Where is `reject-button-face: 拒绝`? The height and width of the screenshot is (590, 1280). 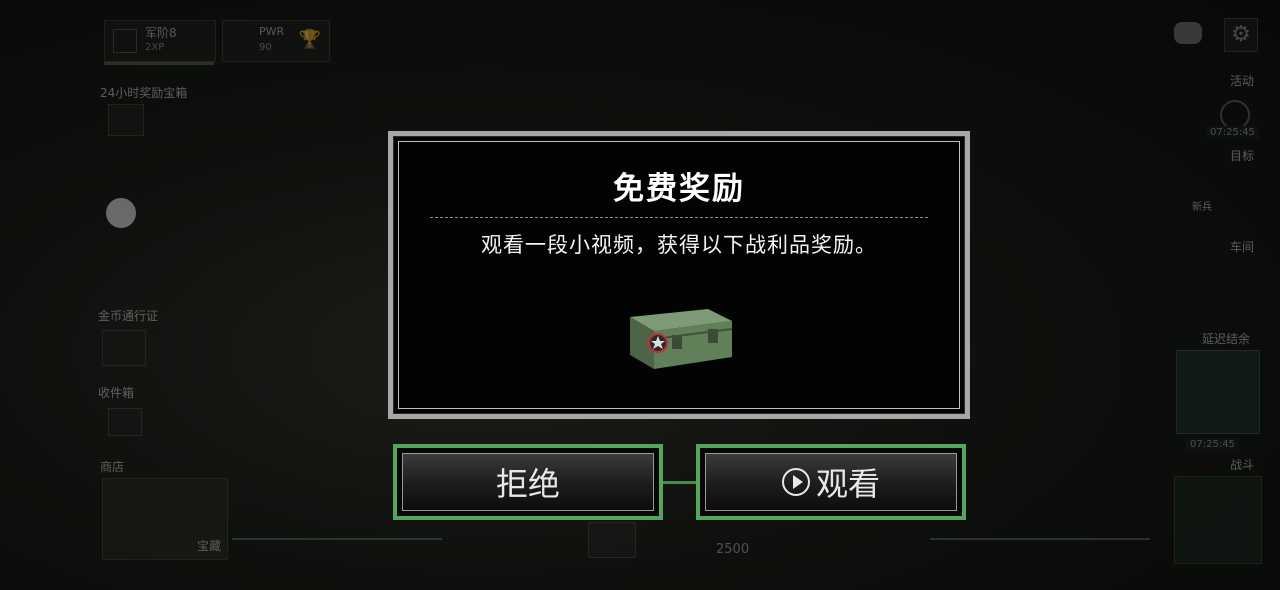
reject-button-face: 拒绝 is located at coordinates (528, 482).